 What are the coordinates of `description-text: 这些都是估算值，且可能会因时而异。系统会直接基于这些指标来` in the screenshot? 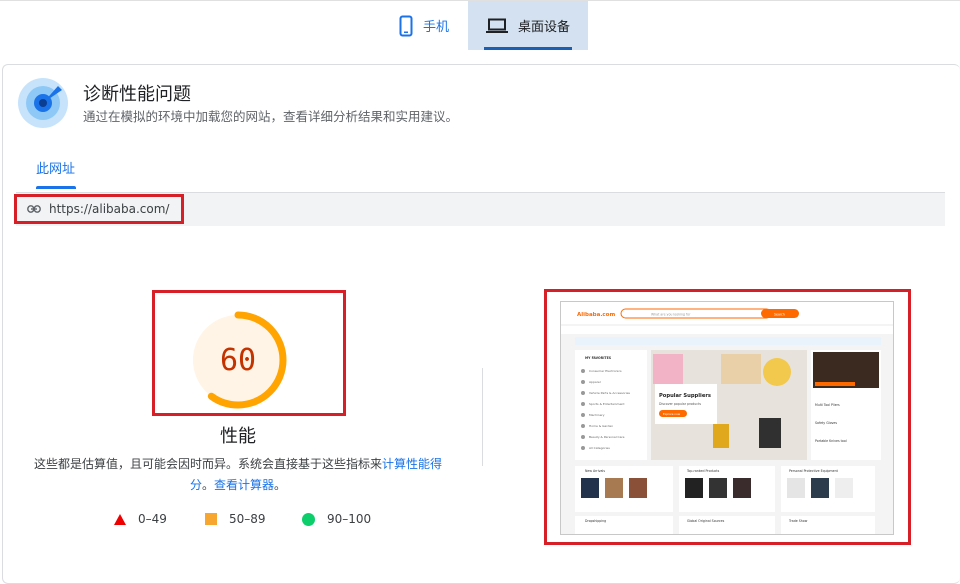 It's located at (207, 464).